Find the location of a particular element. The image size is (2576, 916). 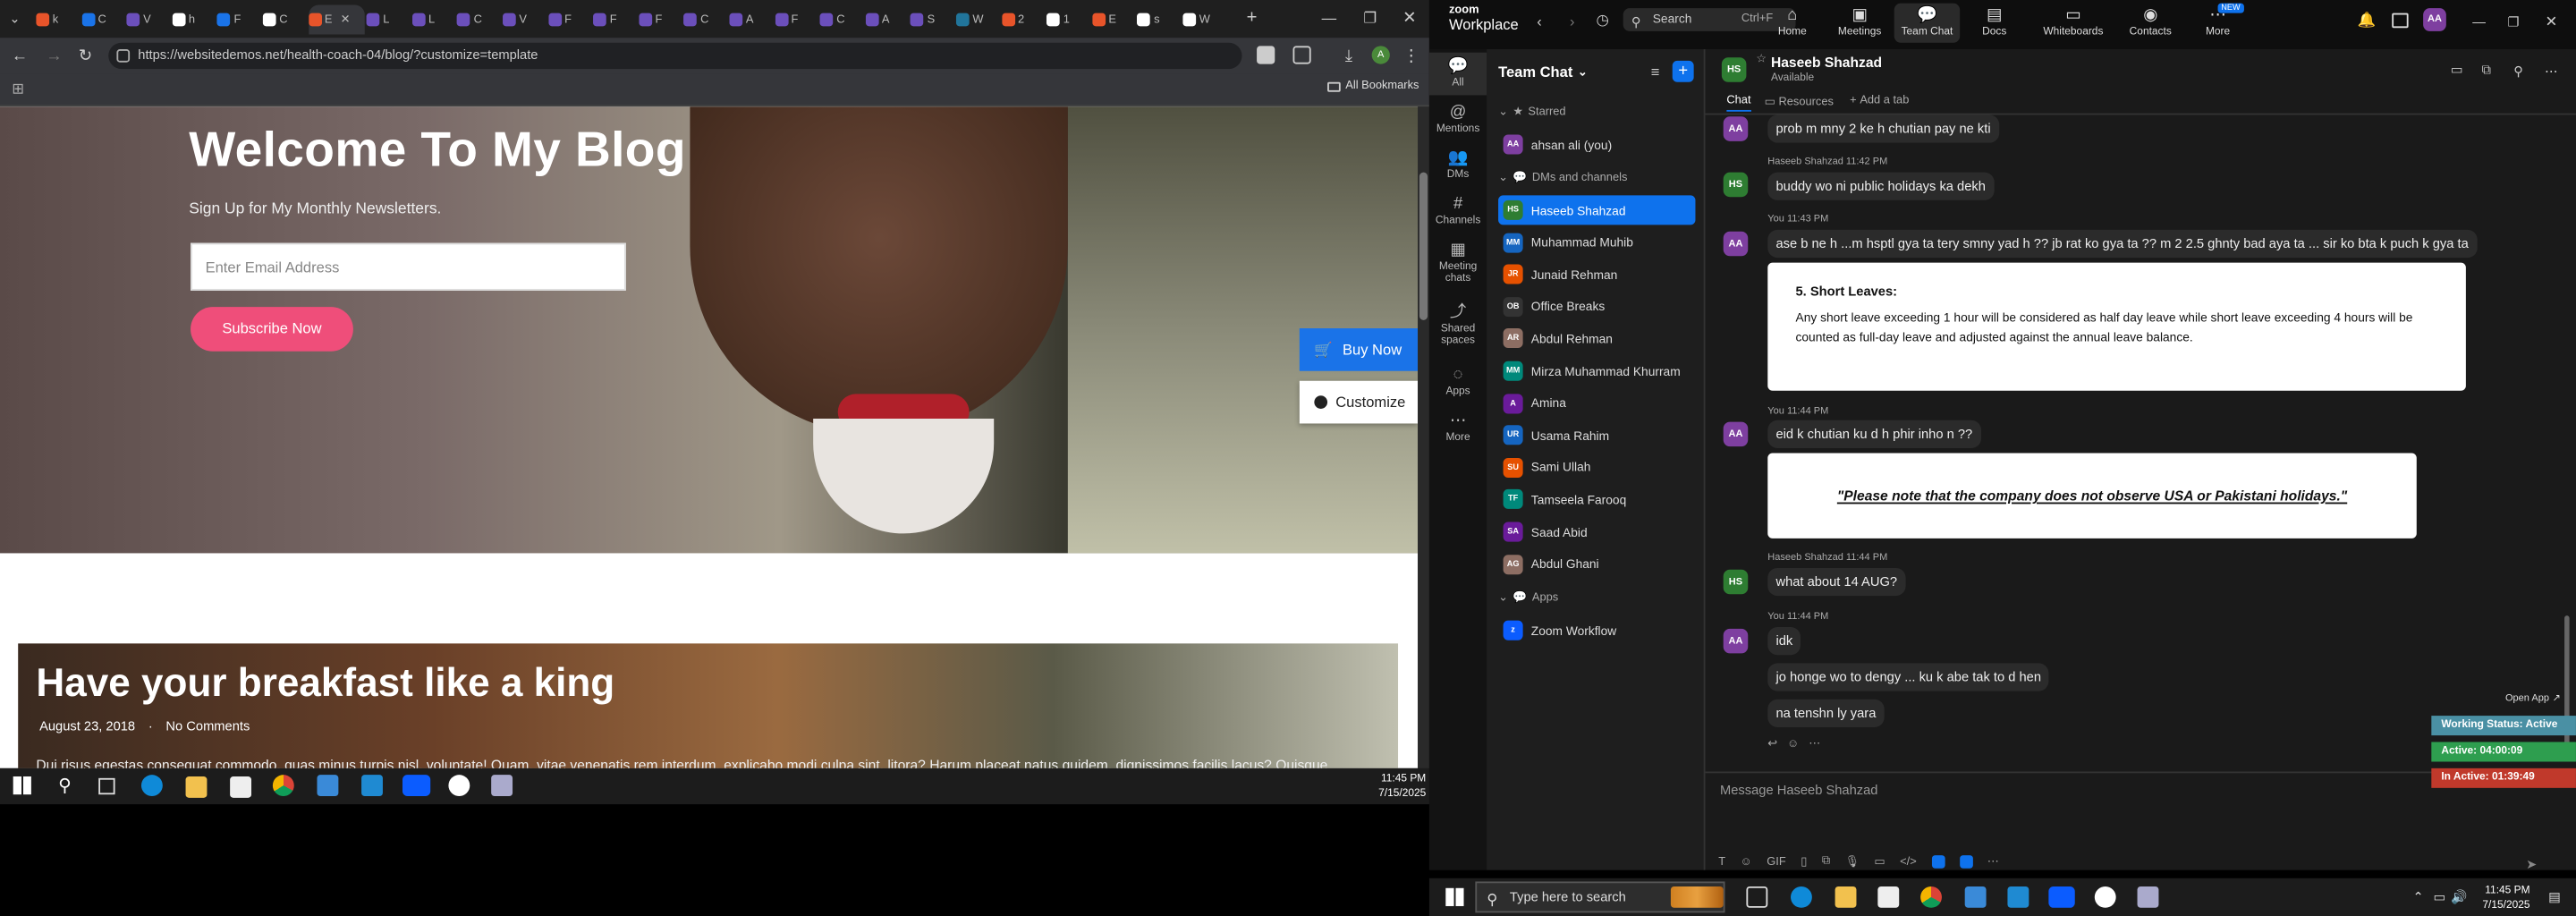

share-screen-icon: ⧉ is located at coordinates (2487, 70).